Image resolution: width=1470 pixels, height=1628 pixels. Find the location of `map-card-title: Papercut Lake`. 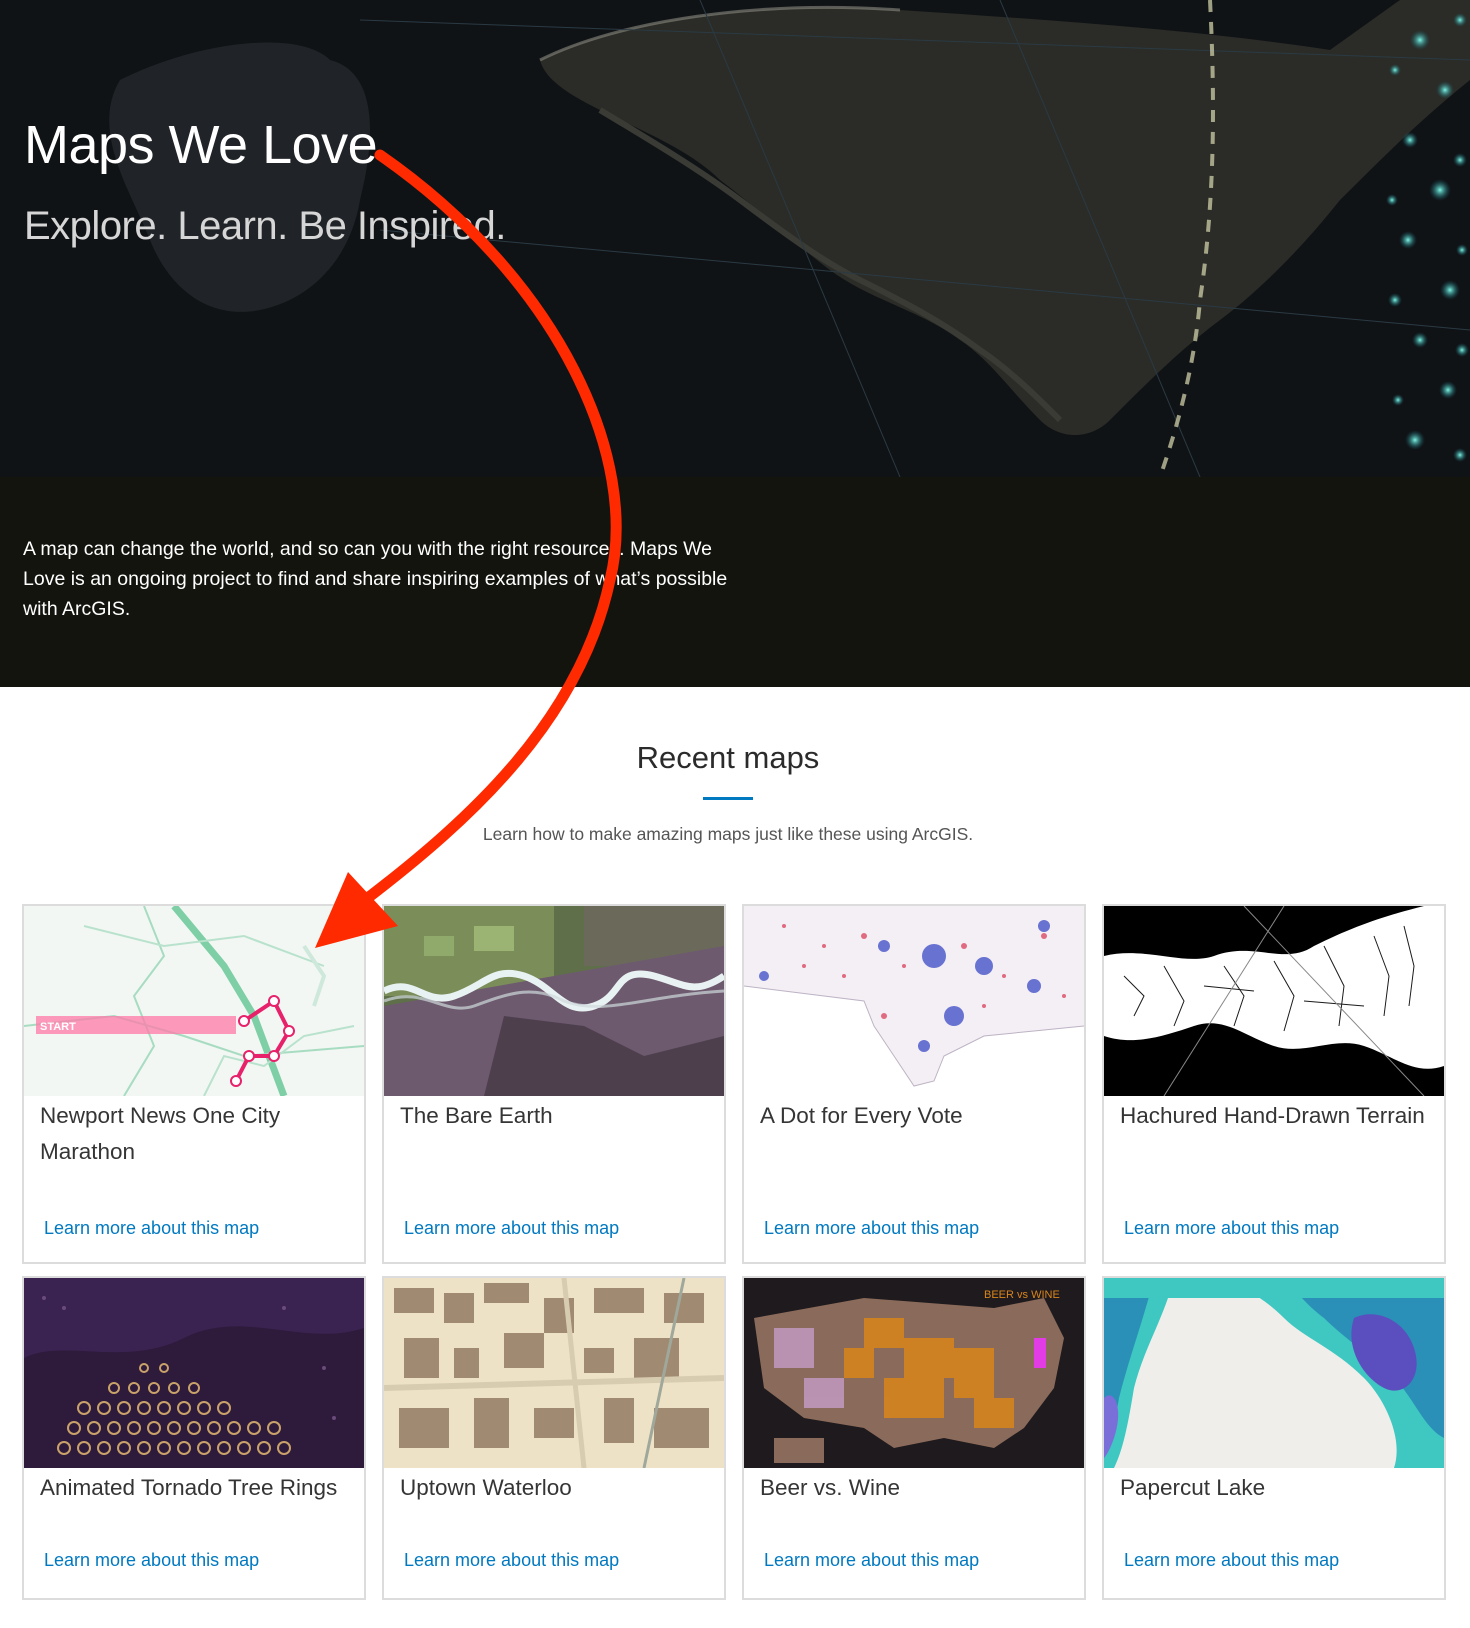

map-card-title: Papercut Lake is located at coordinates (1278, 1488).